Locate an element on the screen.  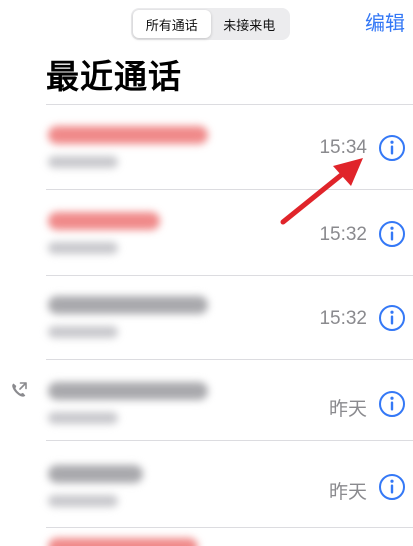
outgoing-call-icon is located at coordinates (19, 389).